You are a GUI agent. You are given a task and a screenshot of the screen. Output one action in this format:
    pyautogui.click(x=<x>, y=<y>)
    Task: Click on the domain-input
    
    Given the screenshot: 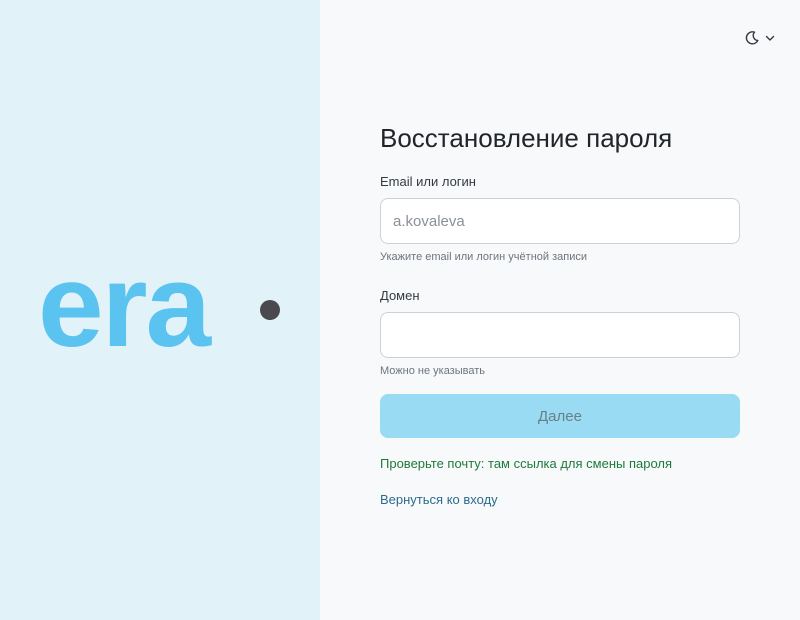 What is the action you would take?
    pyautogui.click(x=560, y=335)
    